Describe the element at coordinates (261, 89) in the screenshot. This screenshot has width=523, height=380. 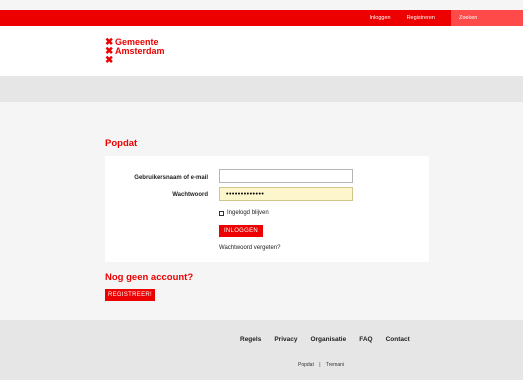
I see `gray-banner` at that location.